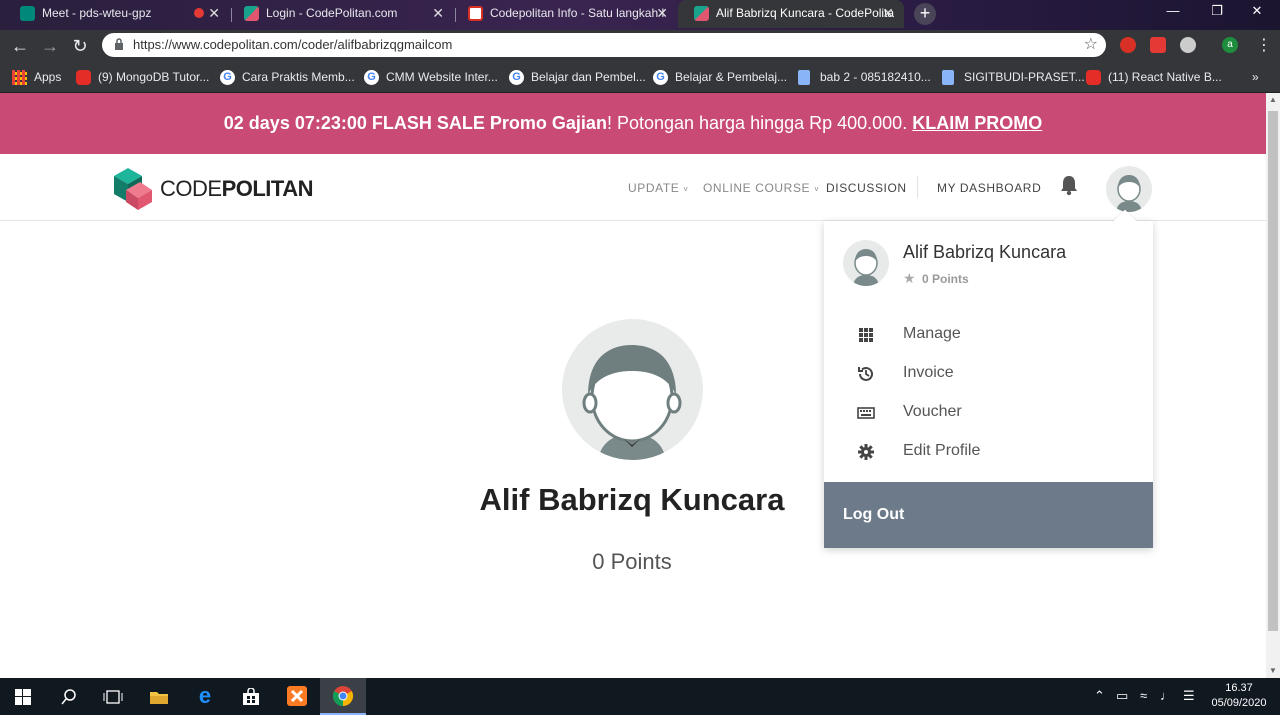  I want to click on lock-icon, so click(119, 44).